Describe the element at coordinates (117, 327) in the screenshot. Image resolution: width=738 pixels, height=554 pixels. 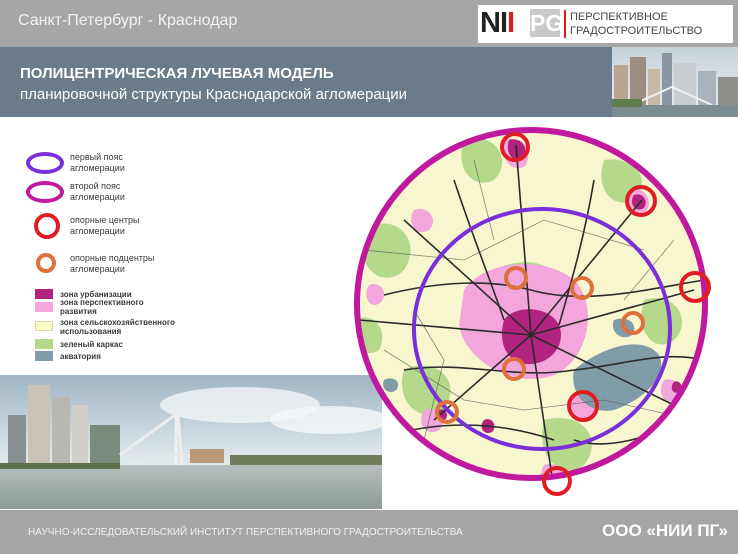
I see `legend-agricultural-label: зона сельскохозяйственного использования` at that location.